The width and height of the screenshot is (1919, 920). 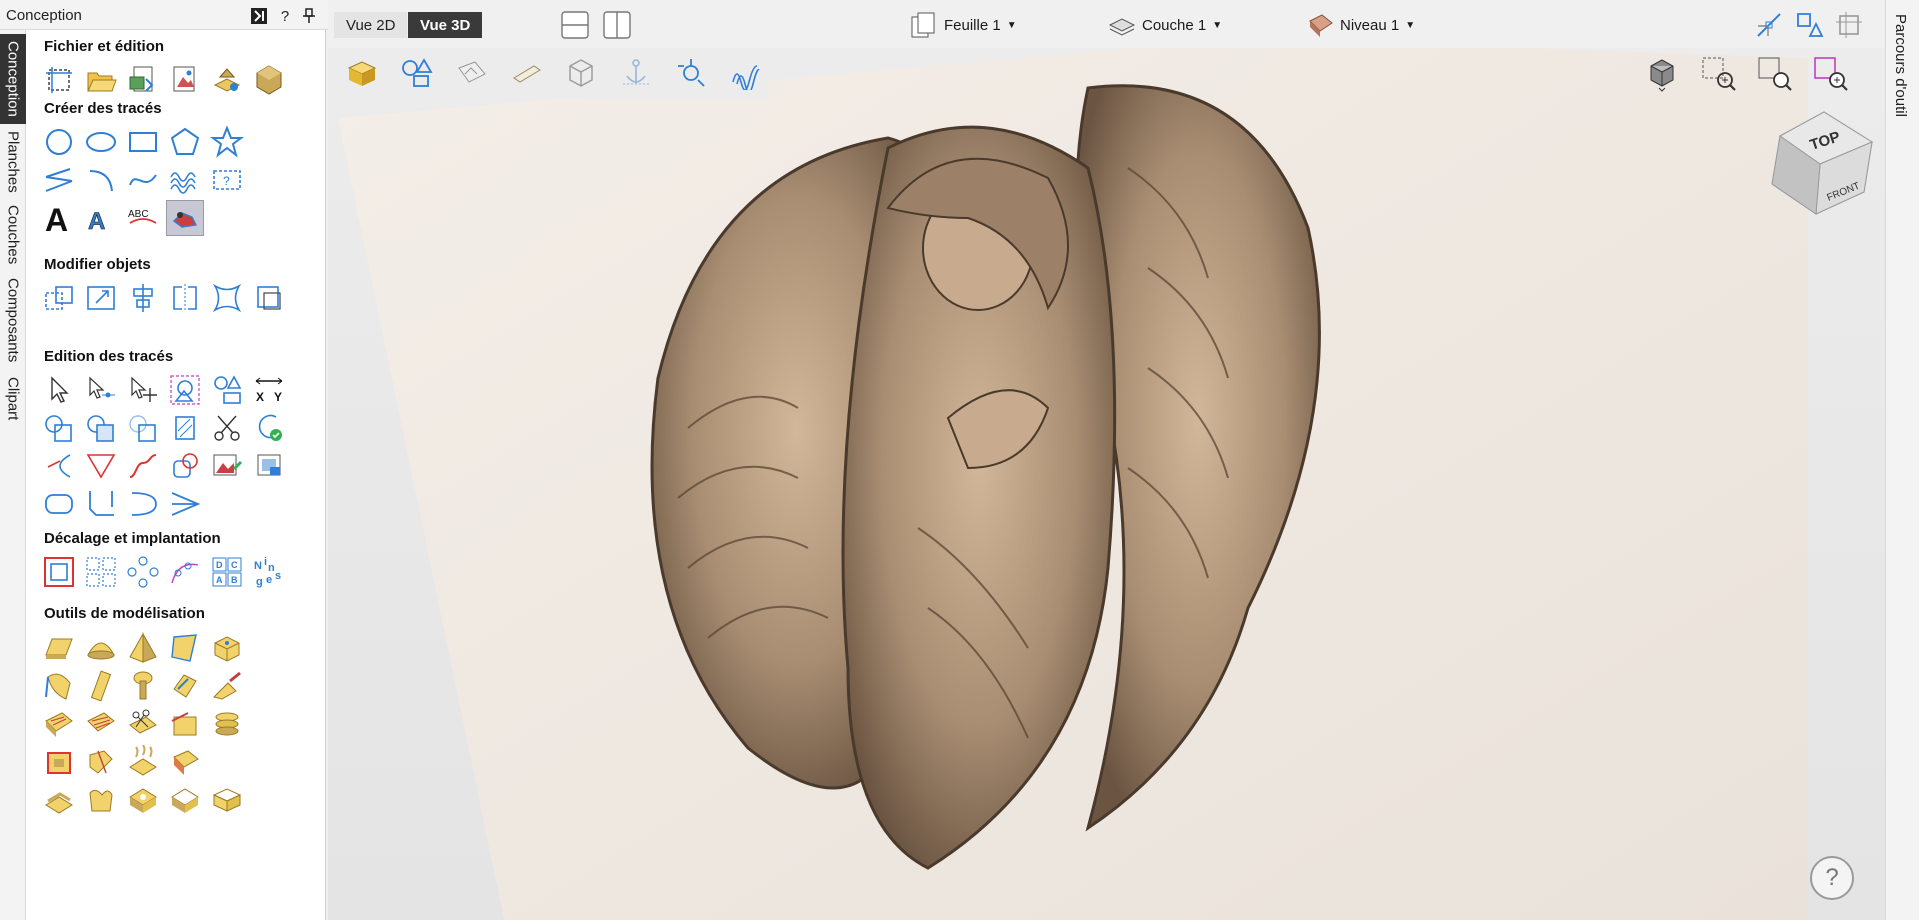 I want to click on weave-icon, so click(x=101, y=724).